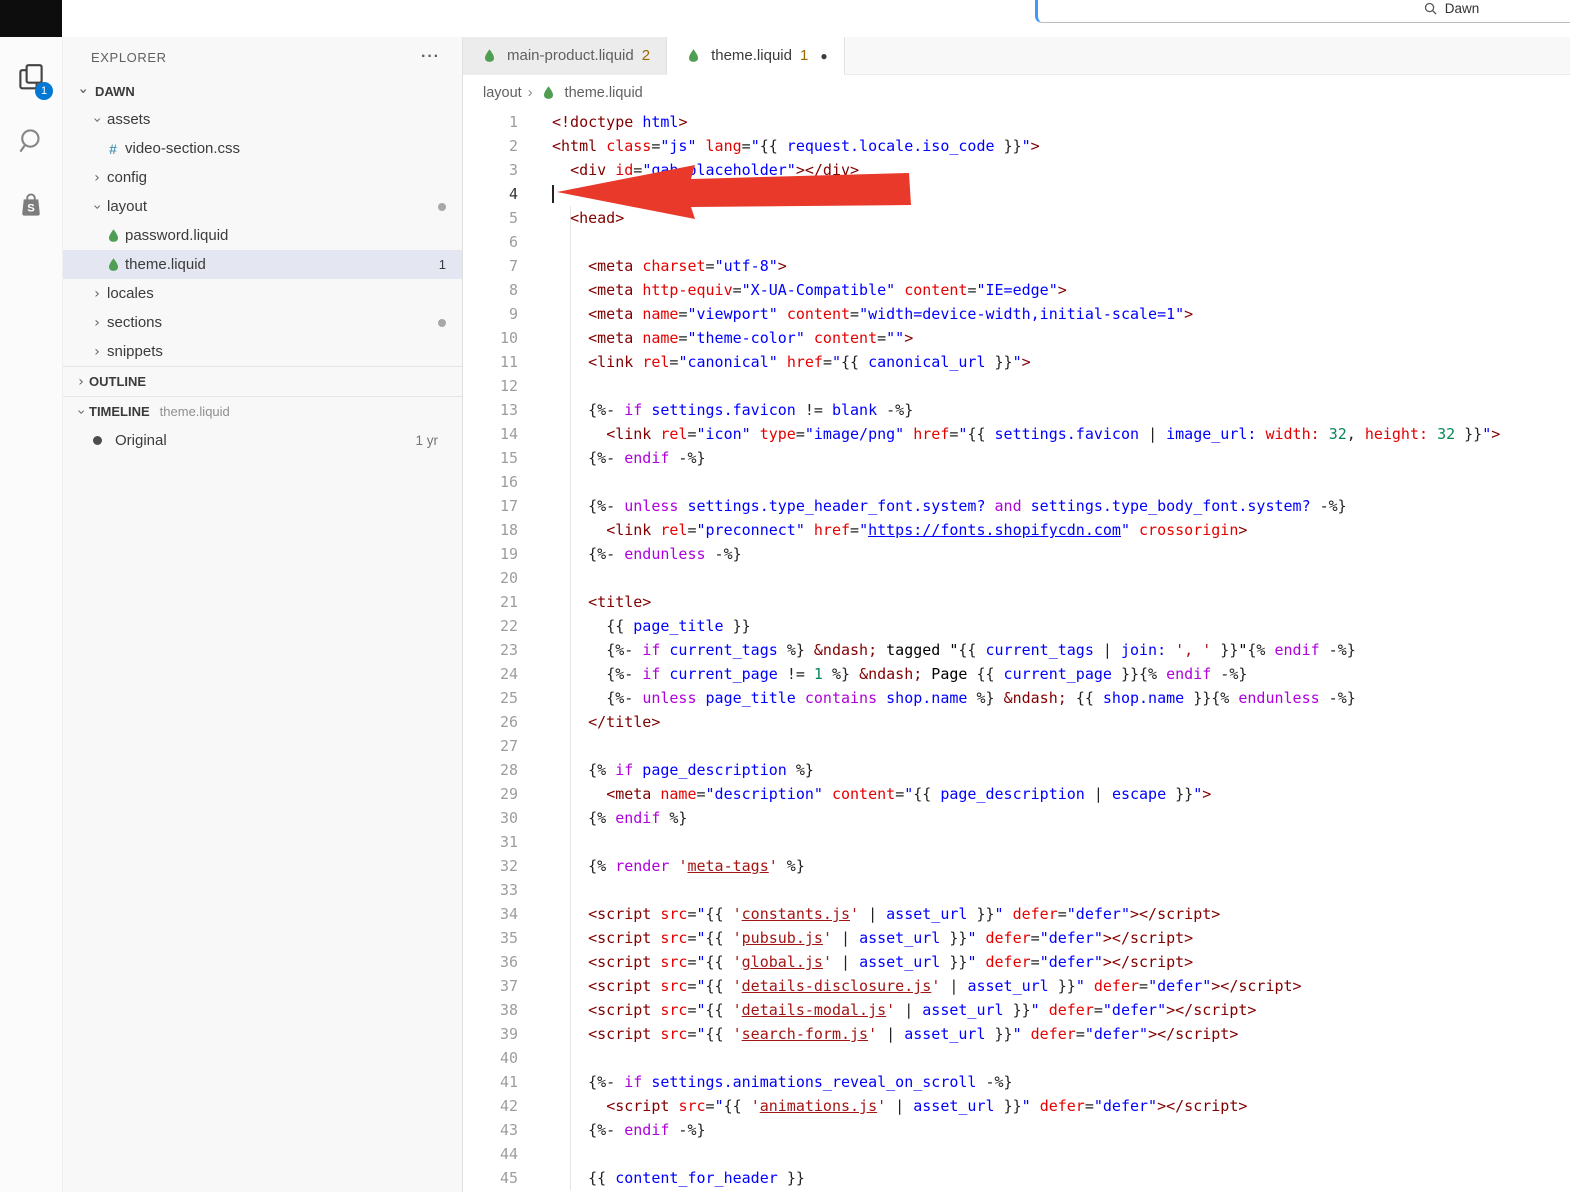 The image size is (1570, 1192). Describe the element at coordinates (490, 866) in the screenshot. I see `line-number: 32` at that location.